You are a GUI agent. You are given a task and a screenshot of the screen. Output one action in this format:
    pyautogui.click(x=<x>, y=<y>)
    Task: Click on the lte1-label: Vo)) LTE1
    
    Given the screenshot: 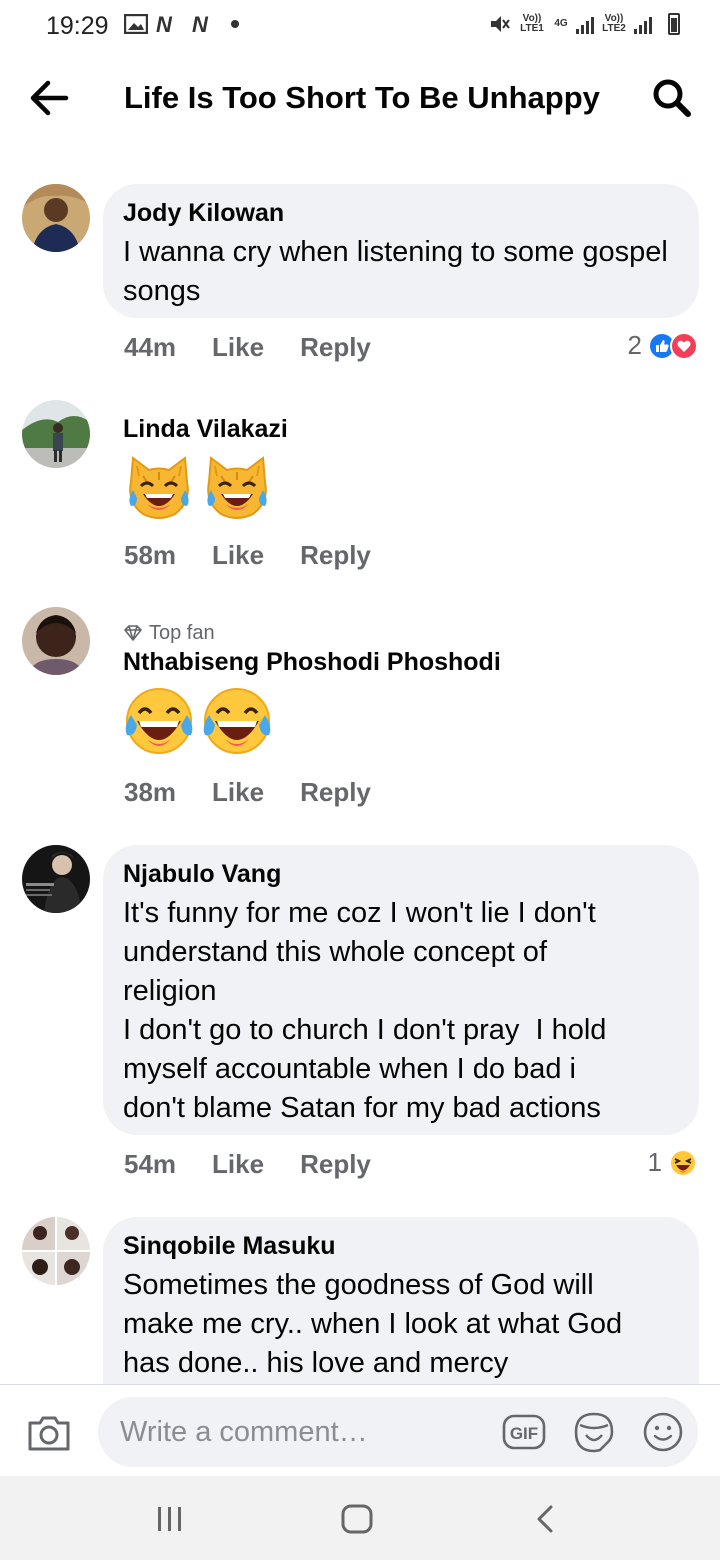 What is the action you would take?
    pyautogui.click(x=532, y=23)
    